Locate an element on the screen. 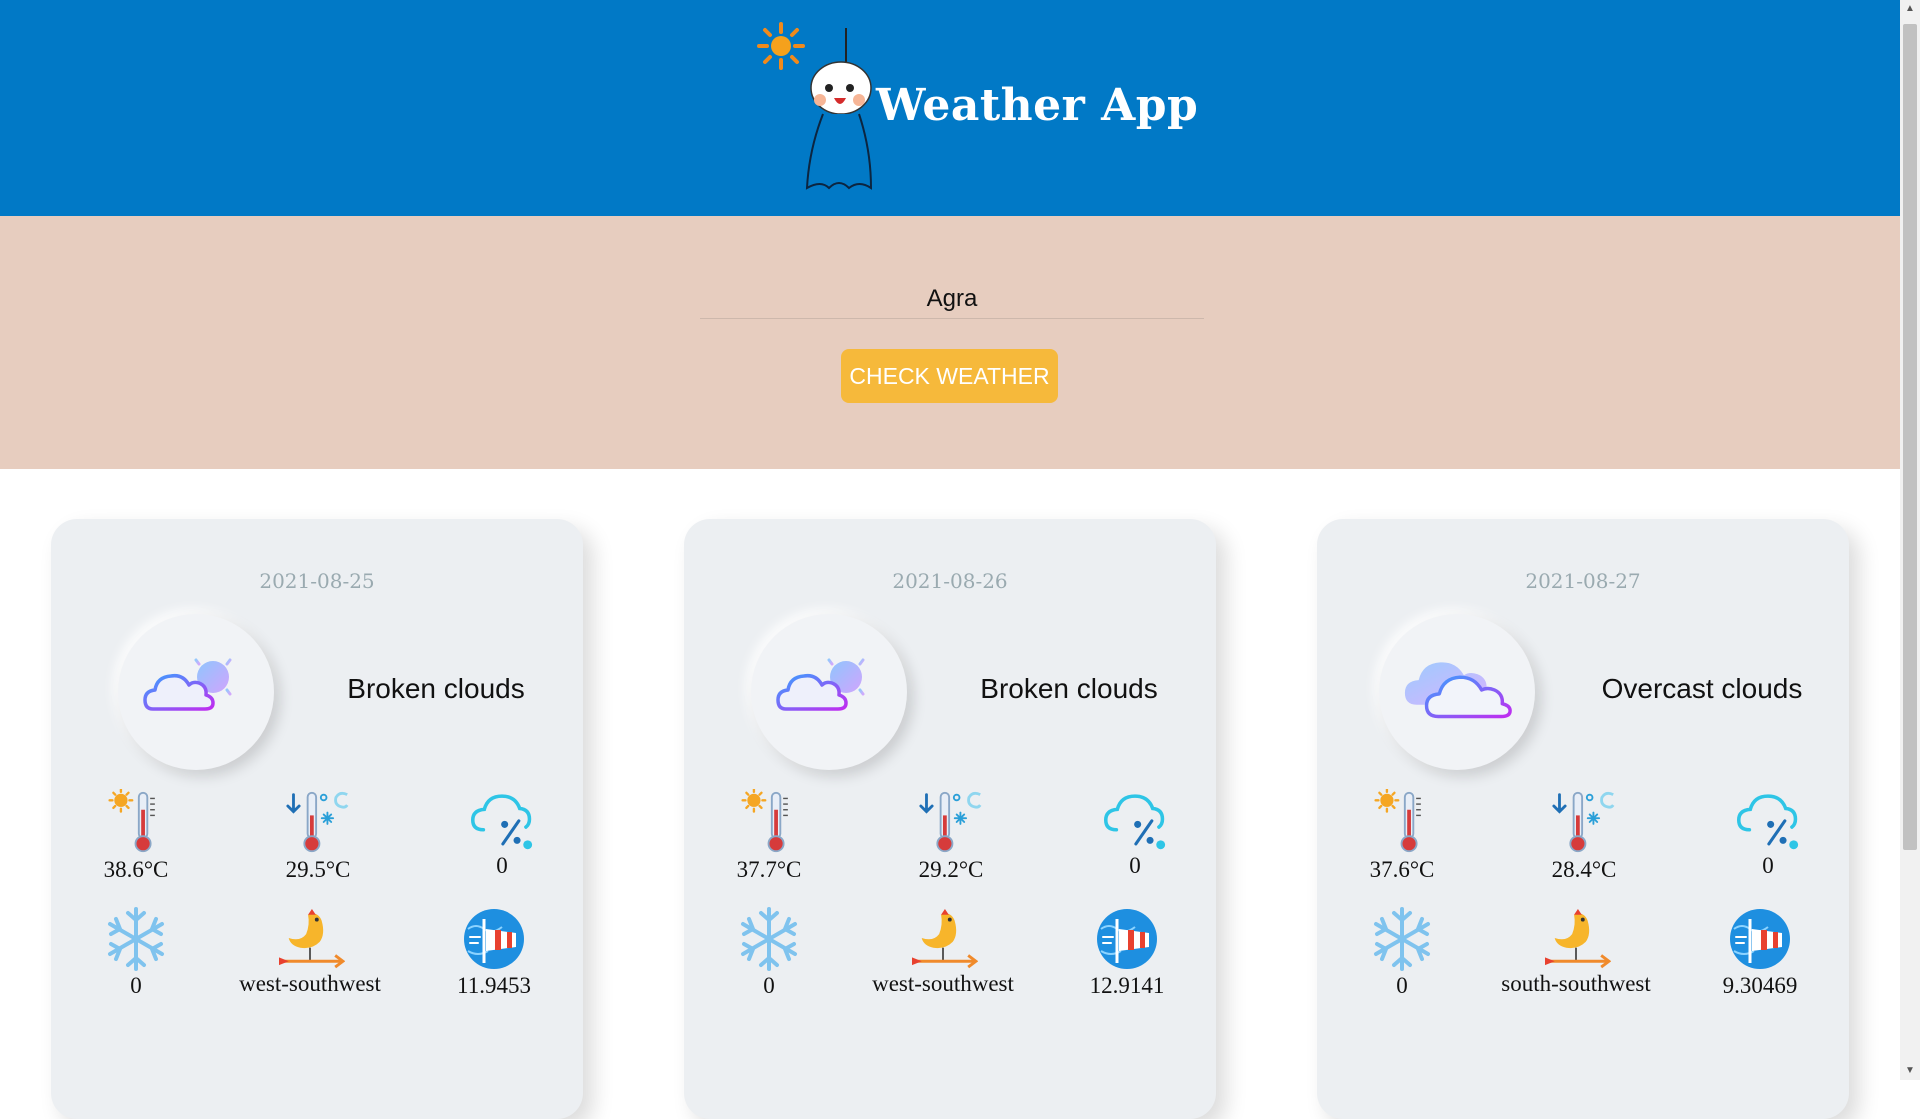  weather-mascot-logo is located at coordinates (815, 106).